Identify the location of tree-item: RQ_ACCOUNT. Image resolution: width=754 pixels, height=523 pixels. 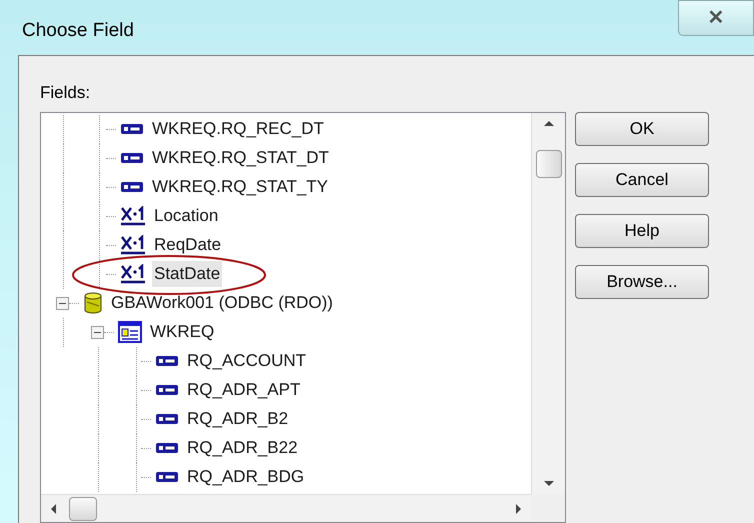
(246, 361).